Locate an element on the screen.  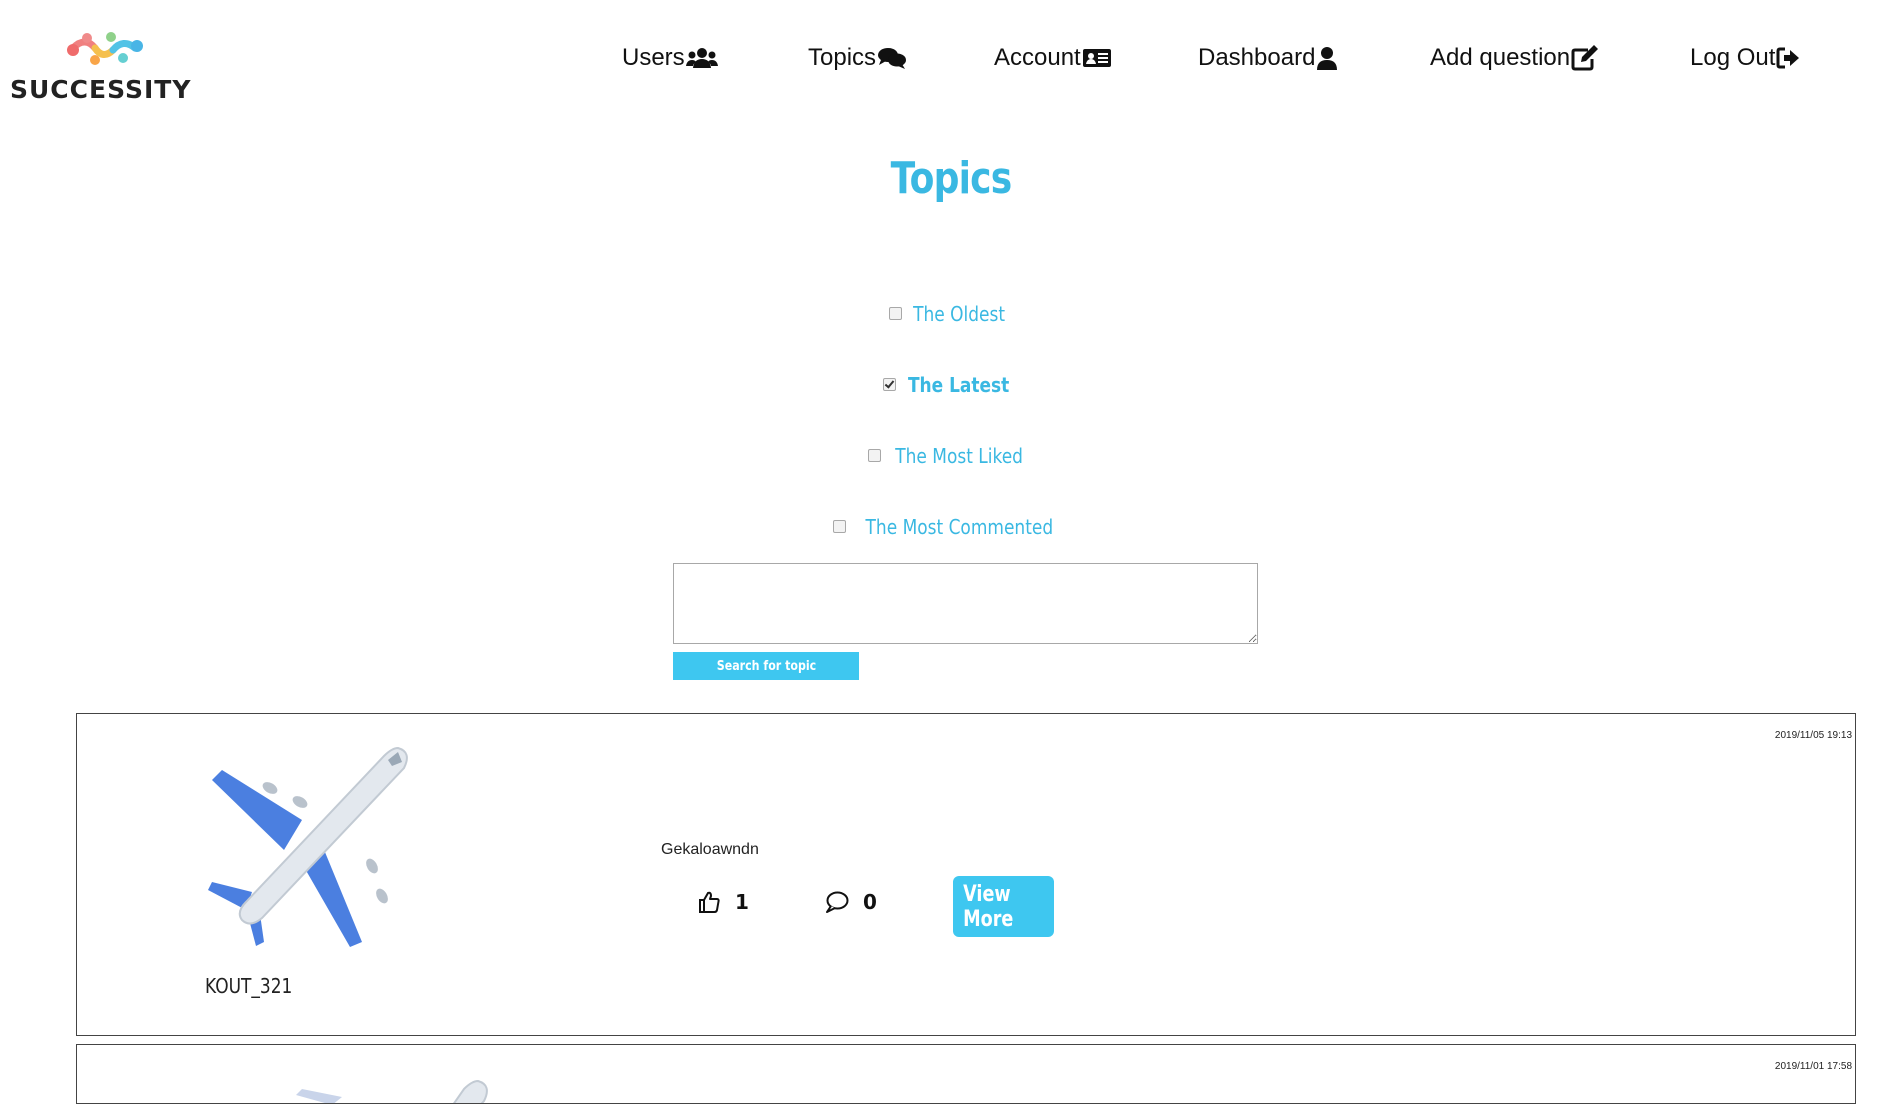
comments-icon is located at coordinates (892, 58).